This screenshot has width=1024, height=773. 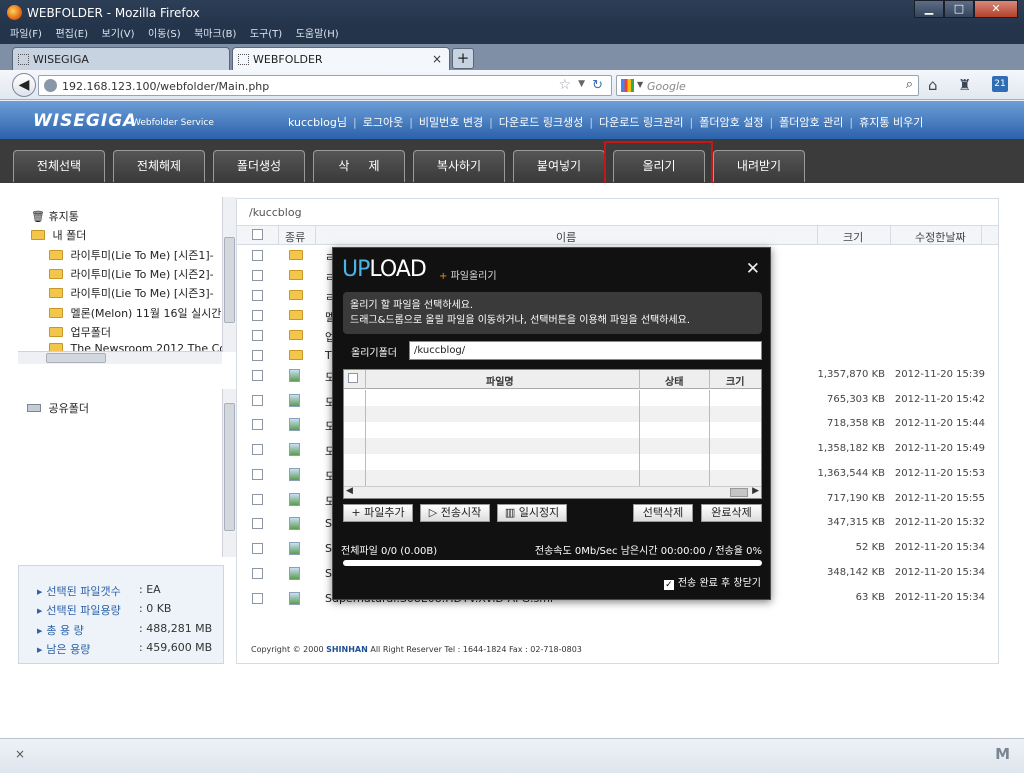 What do you see at coordinates (451, 122) in the screenshot?
I see `change-password-link: 비밀번호 변경` at bounding box center [451, 122].